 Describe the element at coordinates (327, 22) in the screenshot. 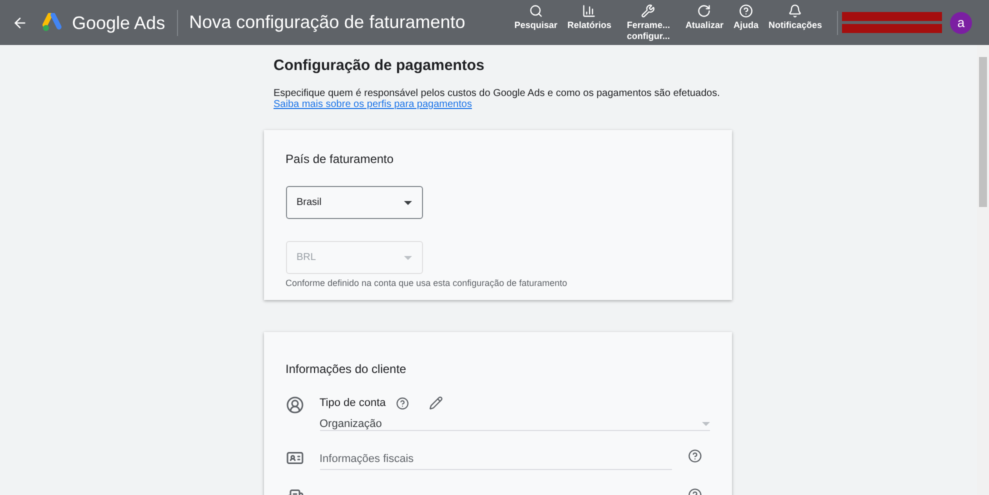

I see `page-title: Nova configuração de faturamento` at that location.